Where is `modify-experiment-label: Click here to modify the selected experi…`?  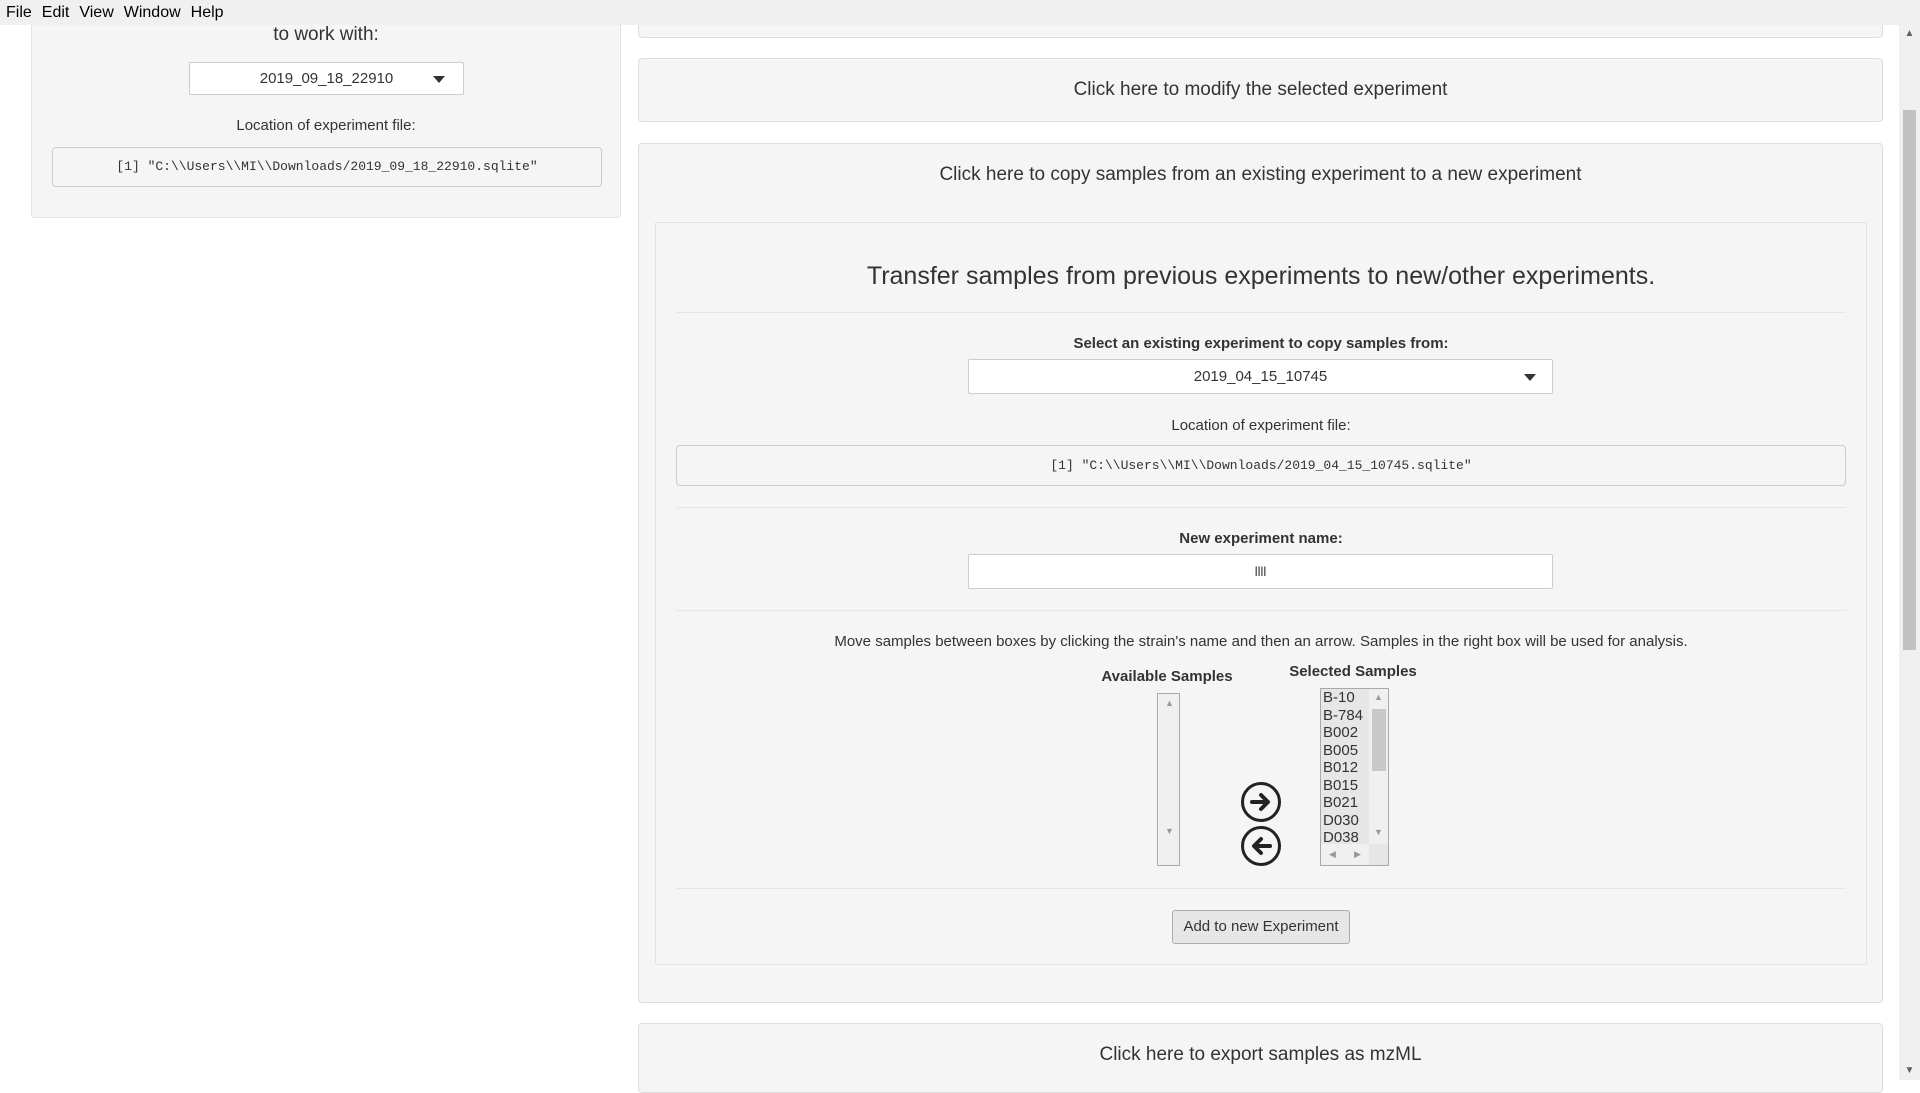 modify-experiment-label: Click here to modify the selected experi… is located at coordinates (1260, 89).